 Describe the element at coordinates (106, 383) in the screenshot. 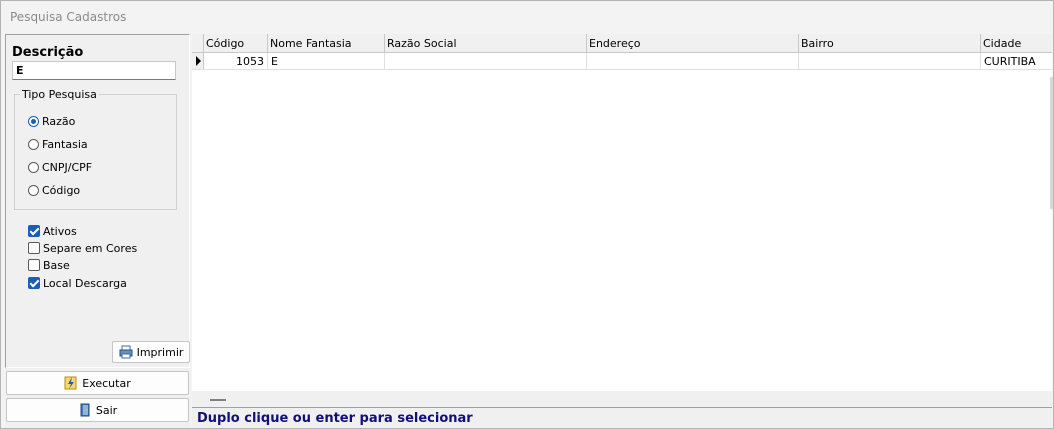

I see `execute-button-label: Executar` at that location.